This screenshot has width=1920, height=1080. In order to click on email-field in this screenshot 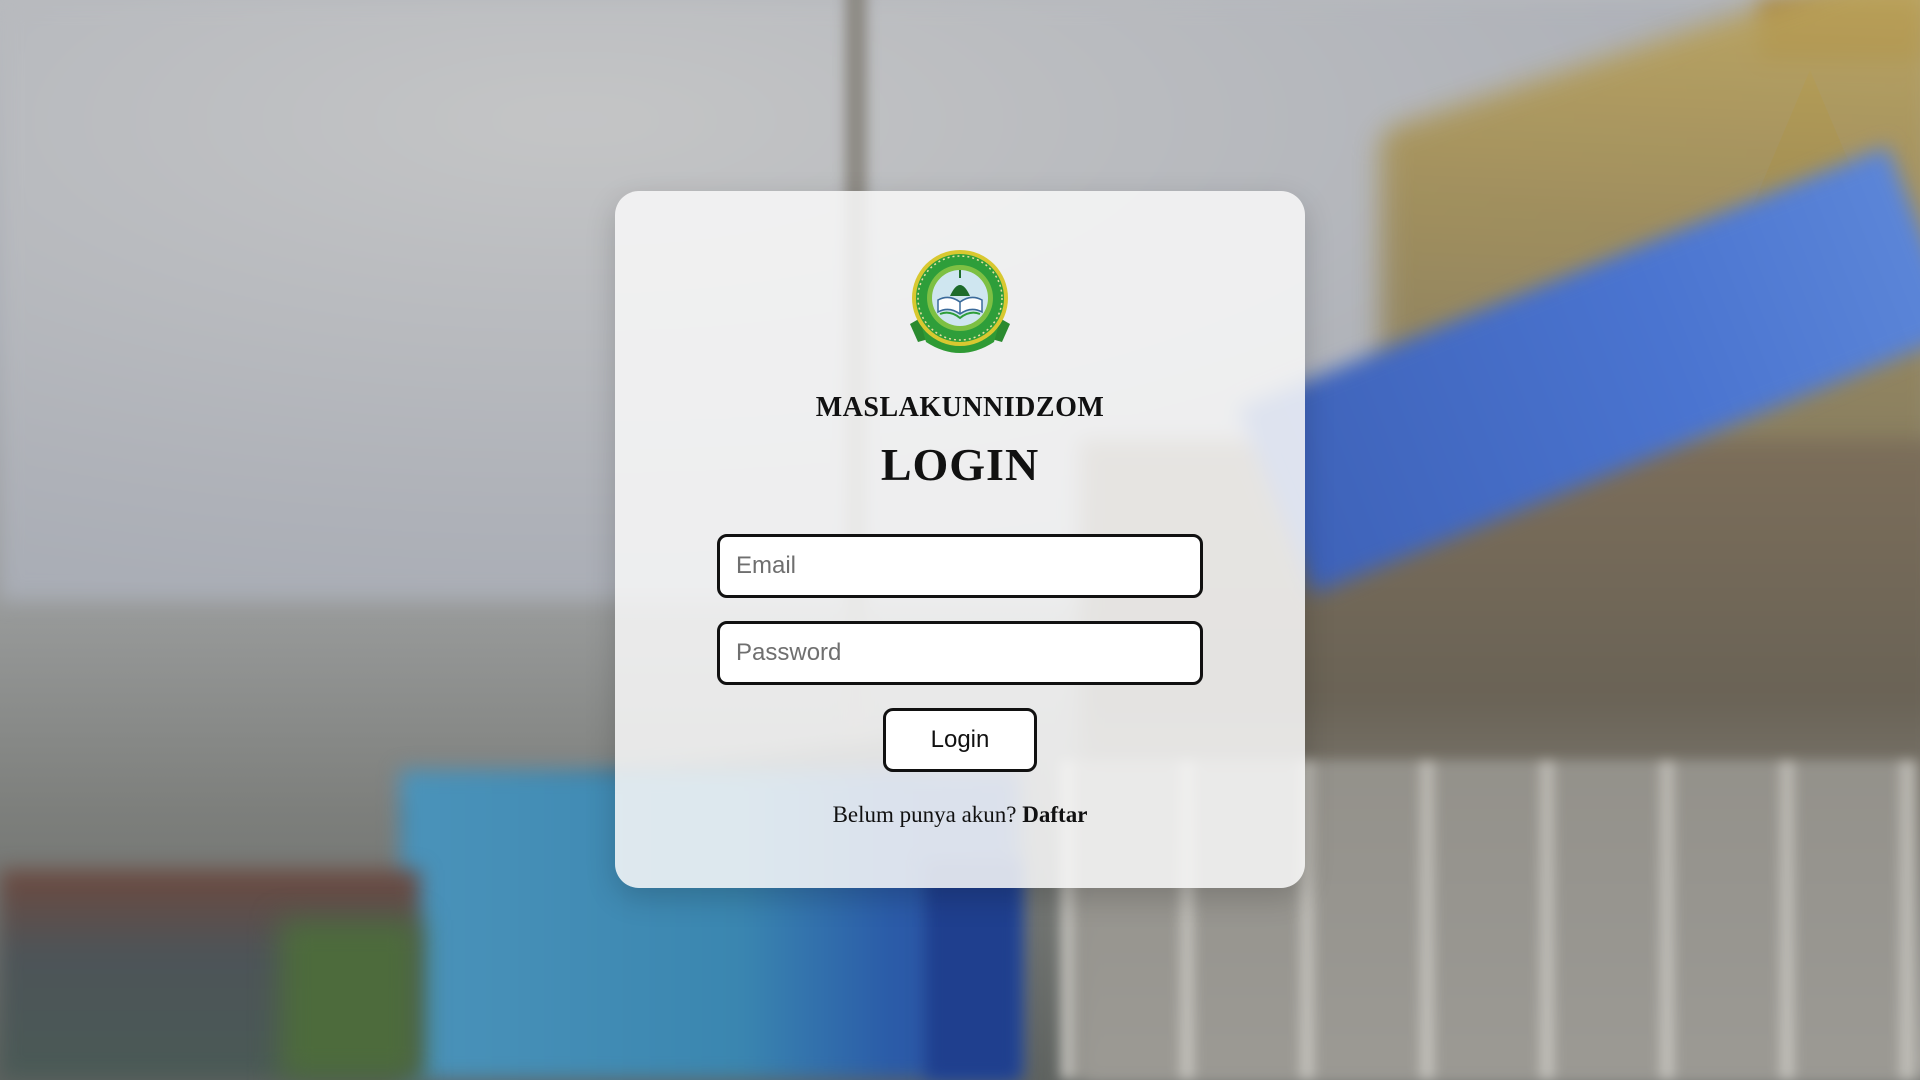, I will do `click(960, 566)`.